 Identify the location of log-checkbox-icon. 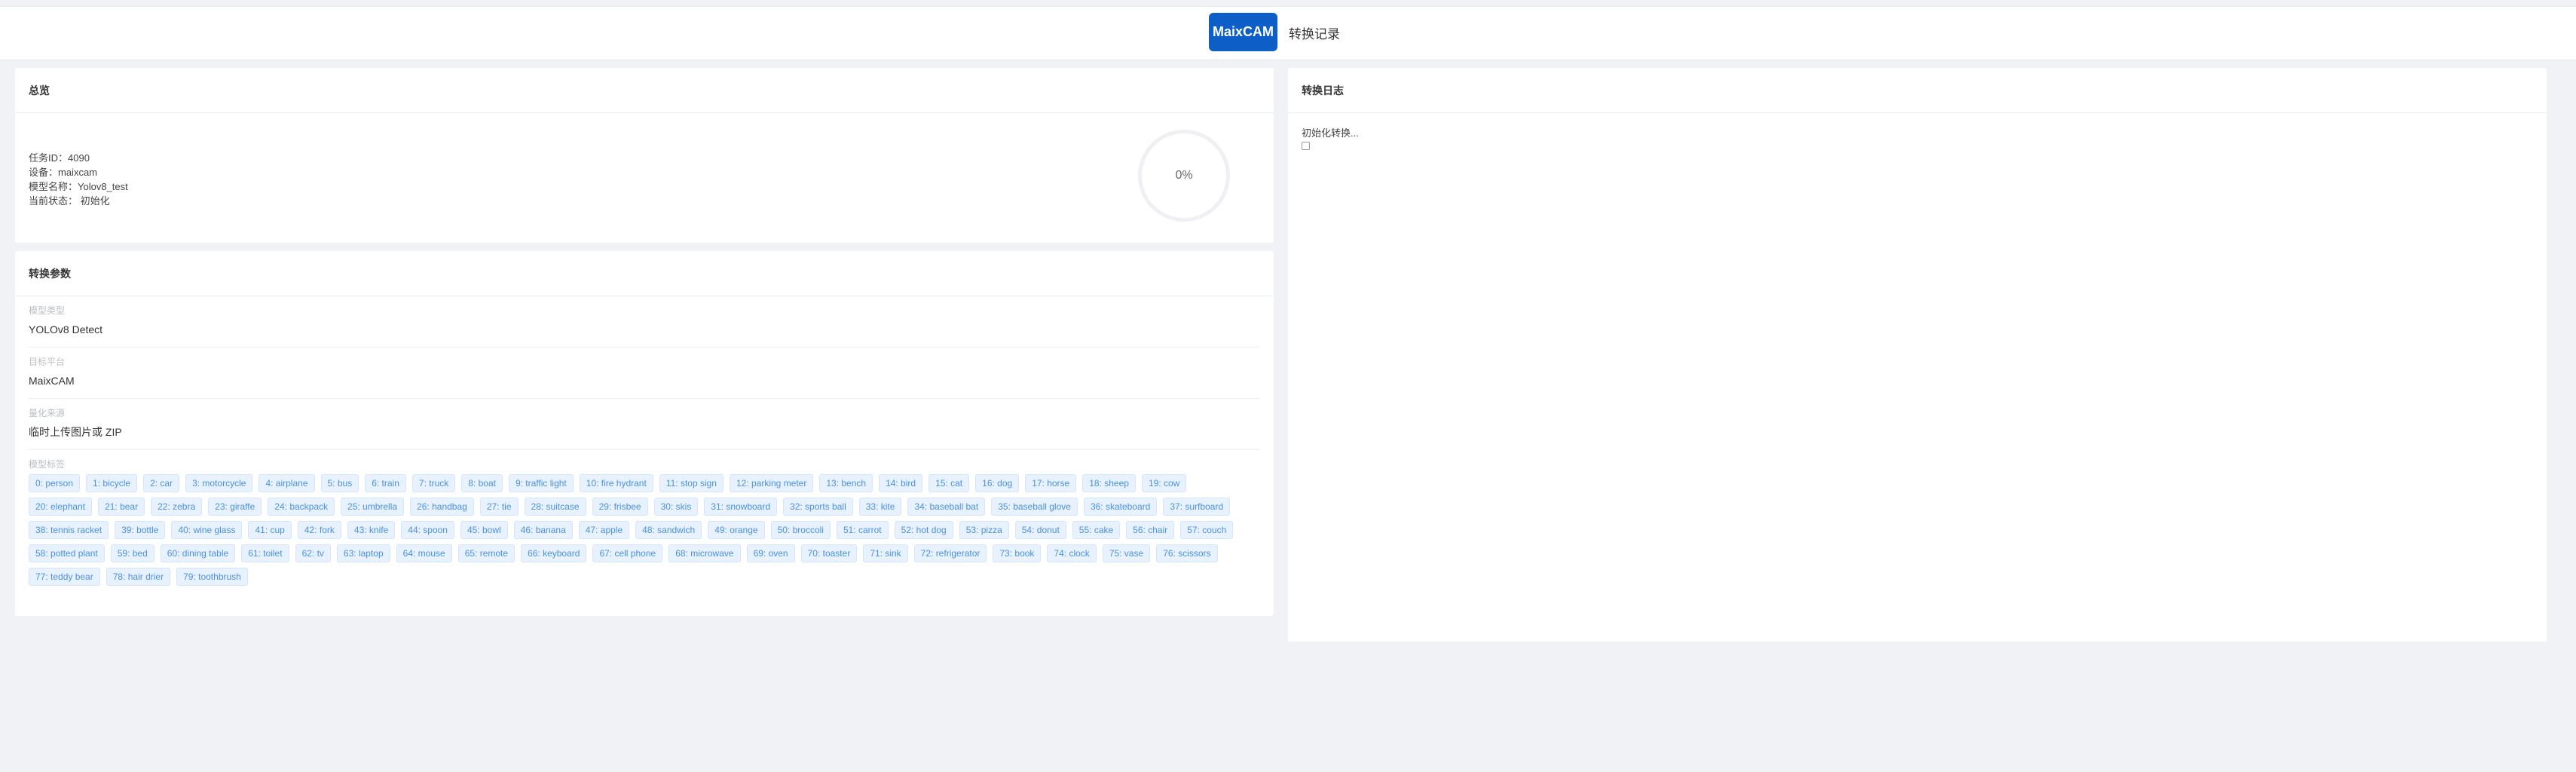
(1306, 146).